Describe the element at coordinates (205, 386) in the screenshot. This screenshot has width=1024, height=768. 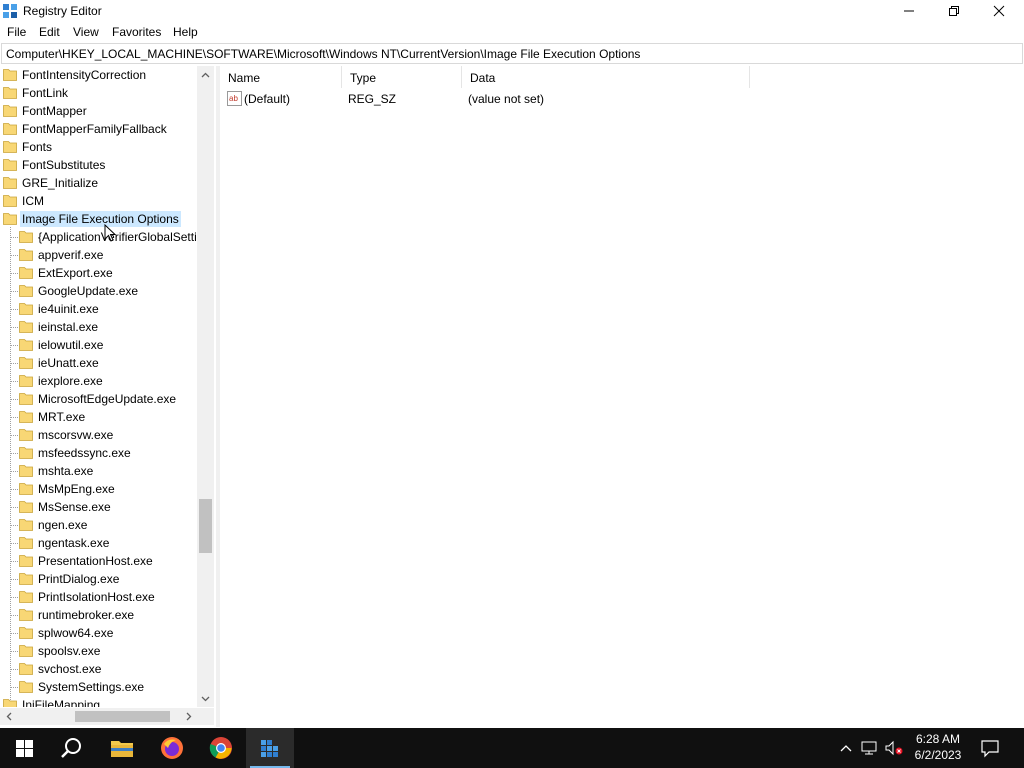
I see `tree-vertical-scrollbar` at that location.